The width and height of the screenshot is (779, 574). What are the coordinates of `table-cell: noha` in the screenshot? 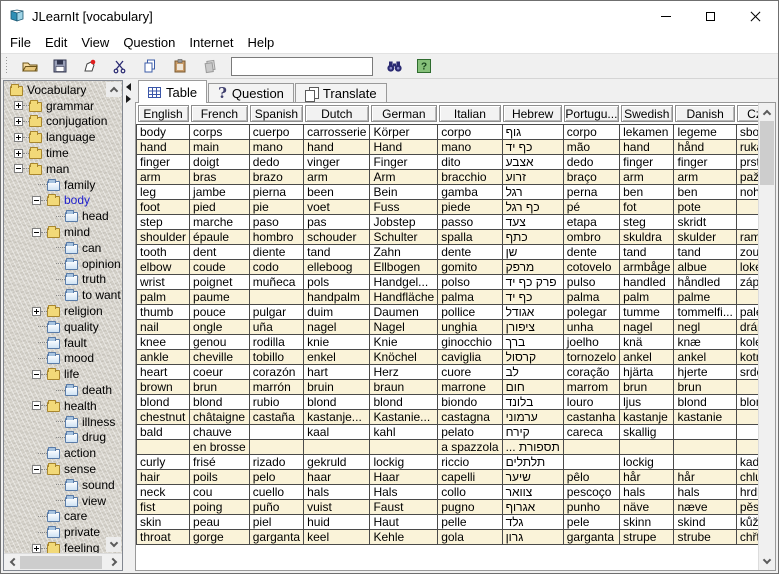 It's located at (746, 192).